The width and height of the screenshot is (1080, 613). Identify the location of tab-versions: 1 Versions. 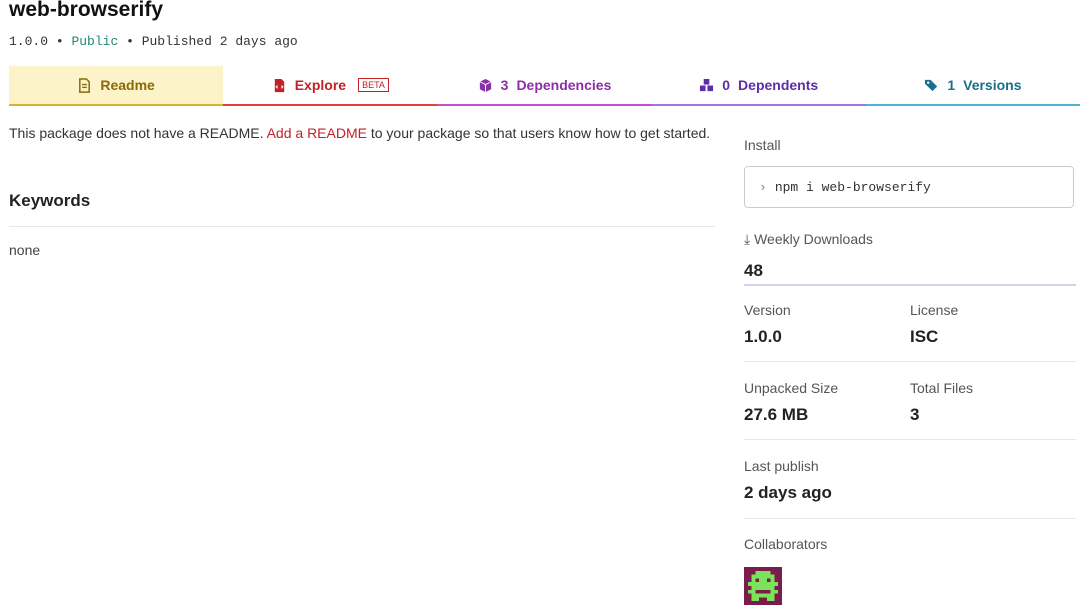
(972, 86).